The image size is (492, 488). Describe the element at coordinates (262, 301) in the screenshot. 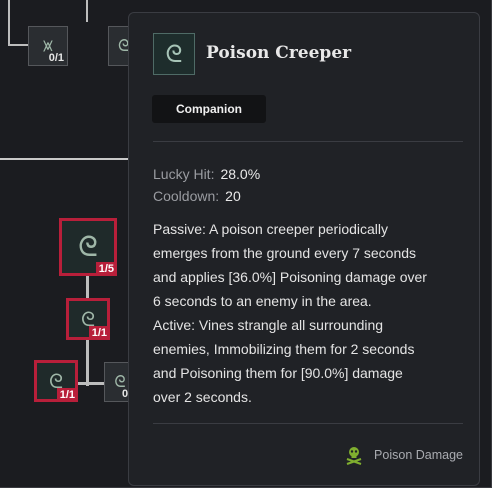

I see `description-line: 6 seconds to an enemy in the area.` at that location.